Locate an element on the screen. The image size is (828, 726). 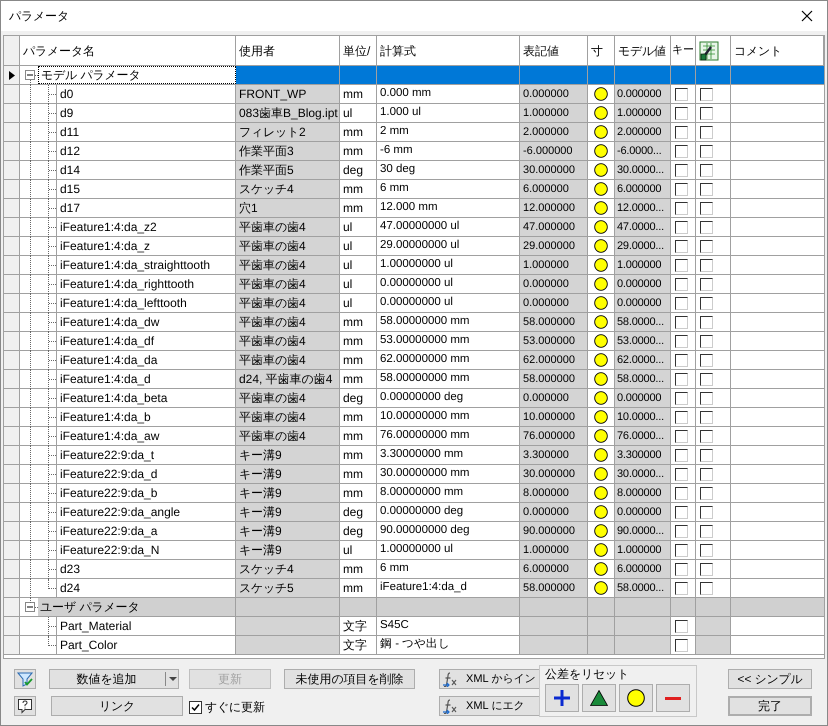
column-header: 計算式 is located at coordinates (448, 50).